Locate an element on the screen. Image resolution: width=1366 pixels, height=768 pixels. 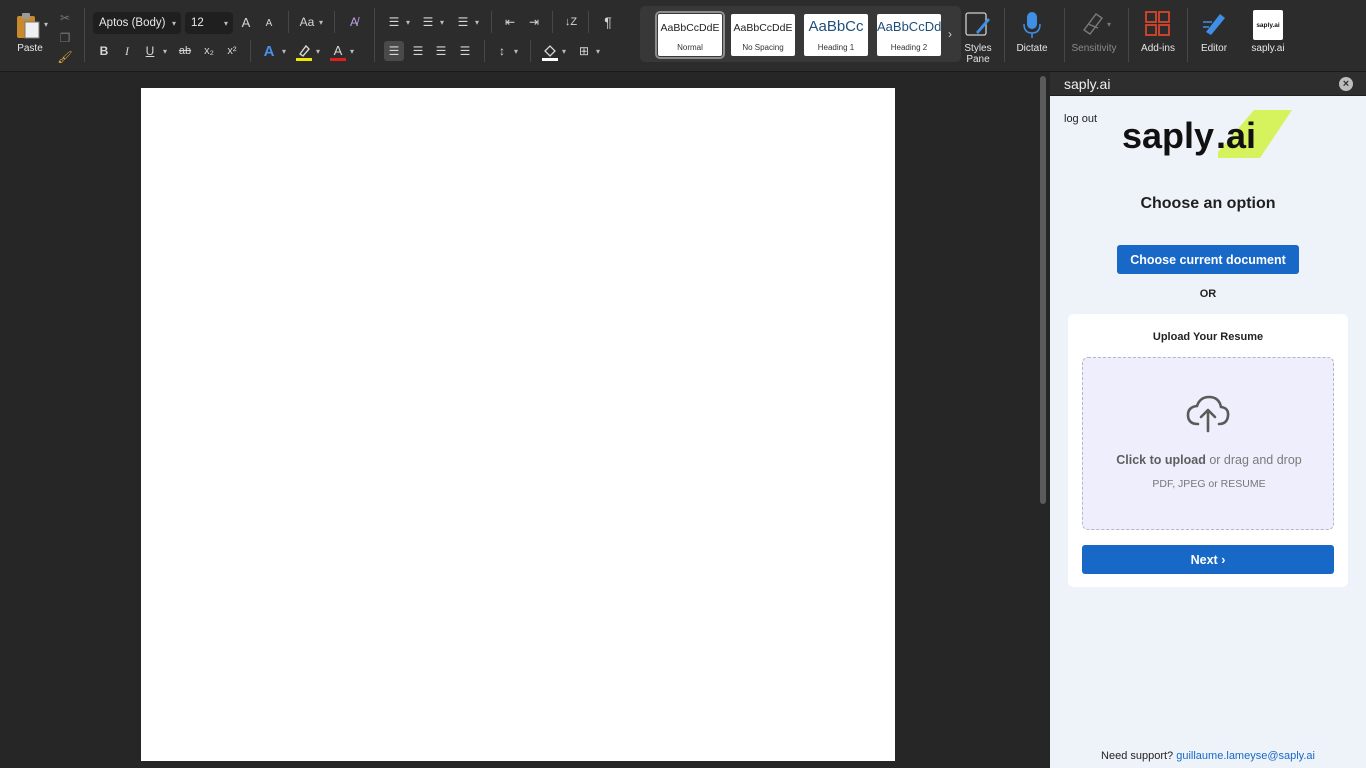
addins-grid-icon is located at coordinates (1157, 23).